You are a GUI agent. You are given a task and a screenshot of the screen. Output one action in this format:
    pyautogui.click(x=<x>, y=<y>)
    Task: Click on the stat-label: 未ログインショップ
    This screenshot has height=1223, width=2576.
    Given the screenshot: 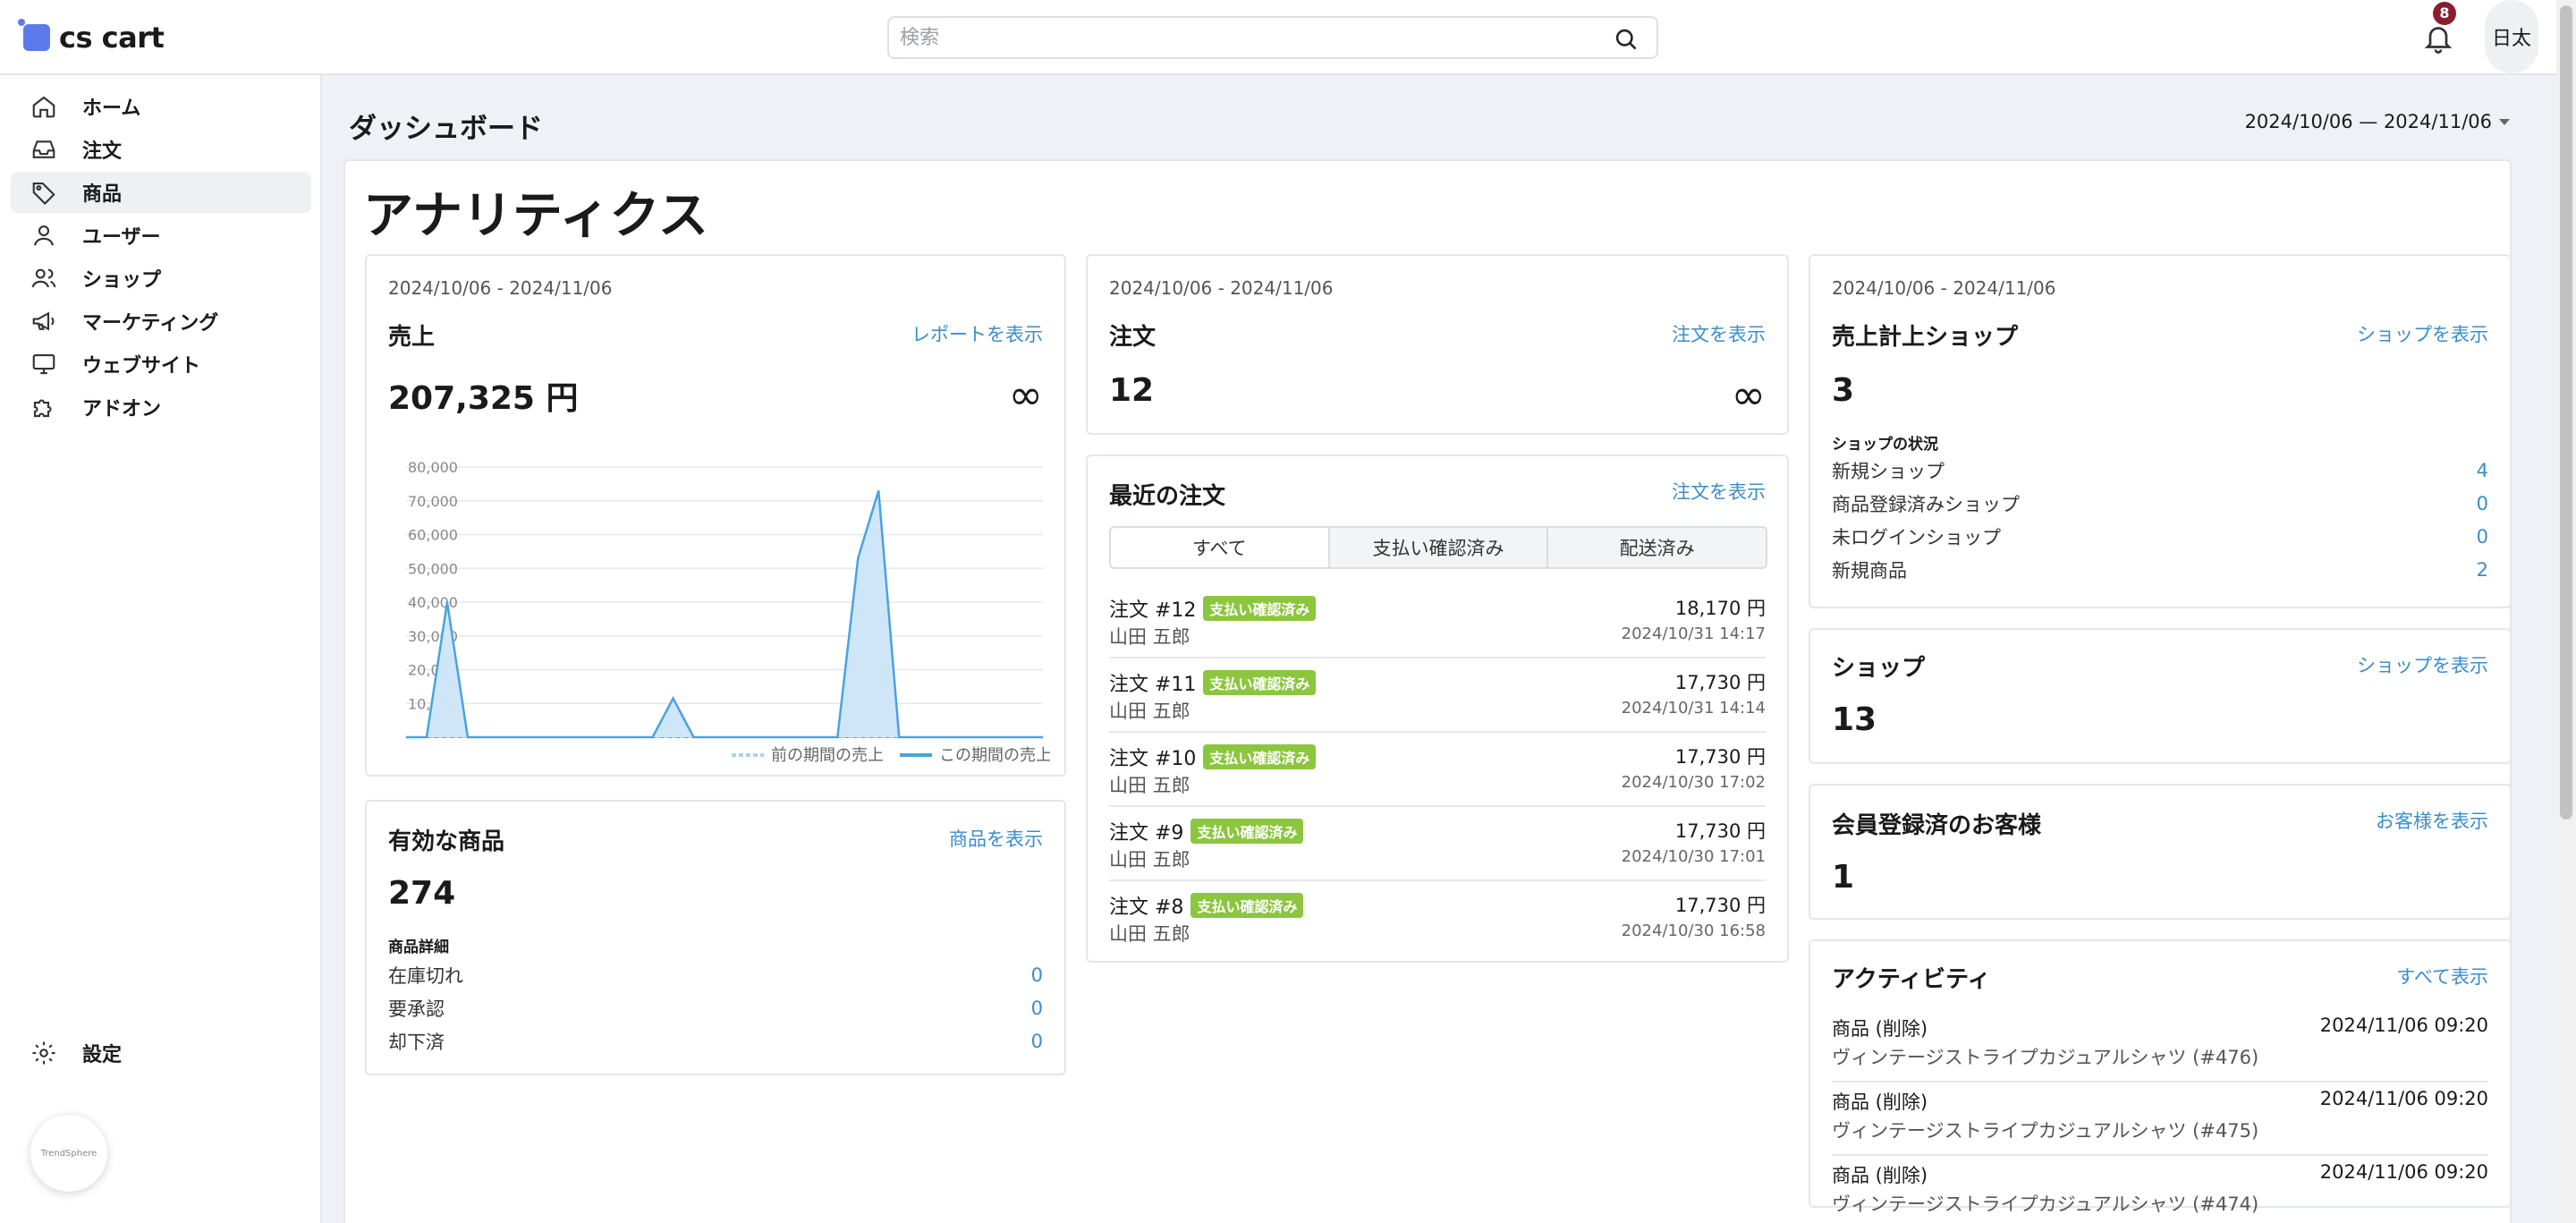 What is the action you would take?
    pyautogui.click(x=1916, y=537)
    